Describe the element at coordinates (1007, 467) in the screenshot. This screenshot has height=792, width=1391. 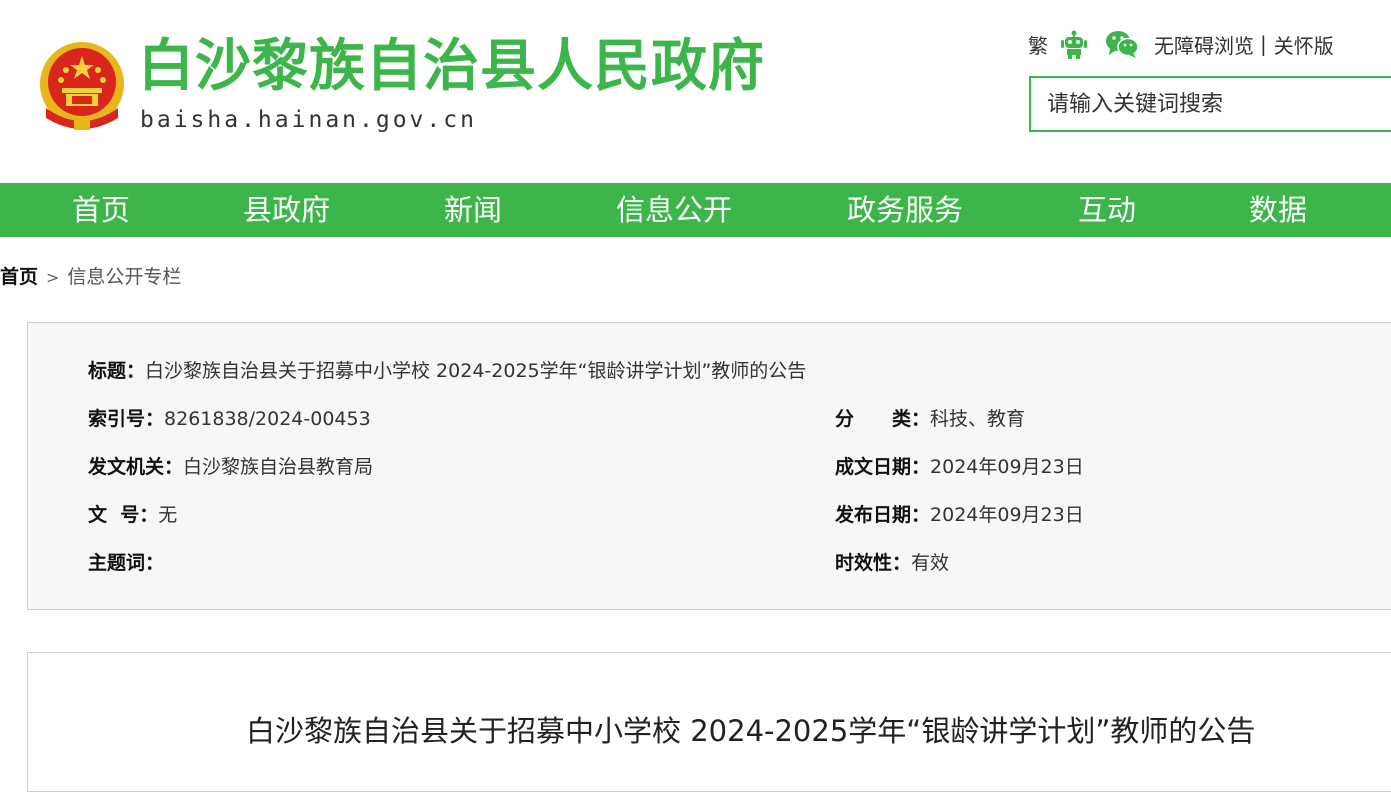
I see `meta-created-date-value: 2024年09月23日` at that location.